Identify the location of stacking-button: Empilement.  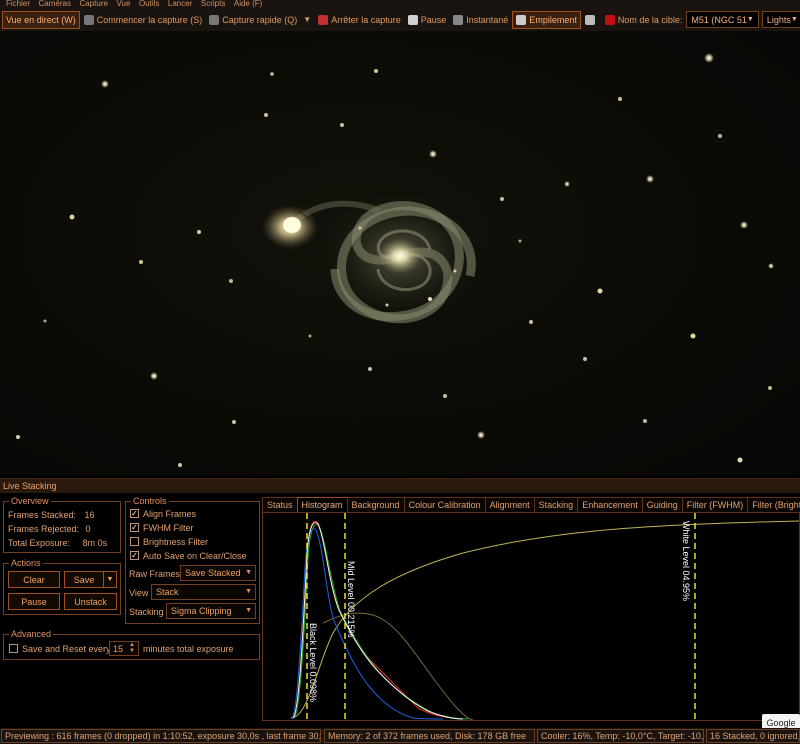
(546, 19).